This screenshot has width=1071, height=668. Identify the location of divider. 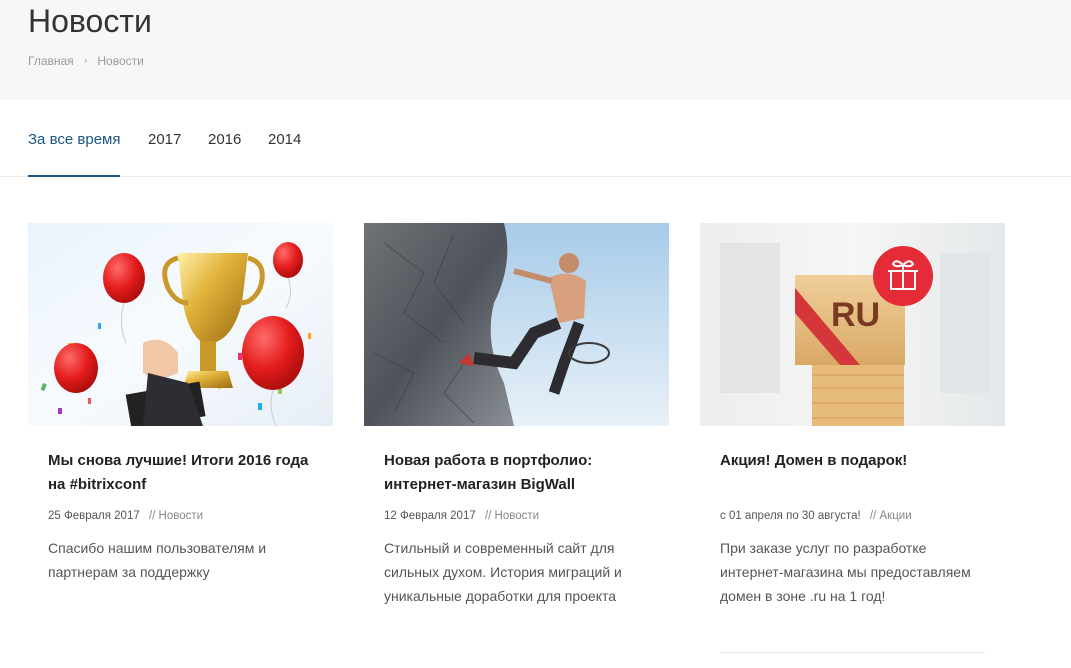
(852, 652).